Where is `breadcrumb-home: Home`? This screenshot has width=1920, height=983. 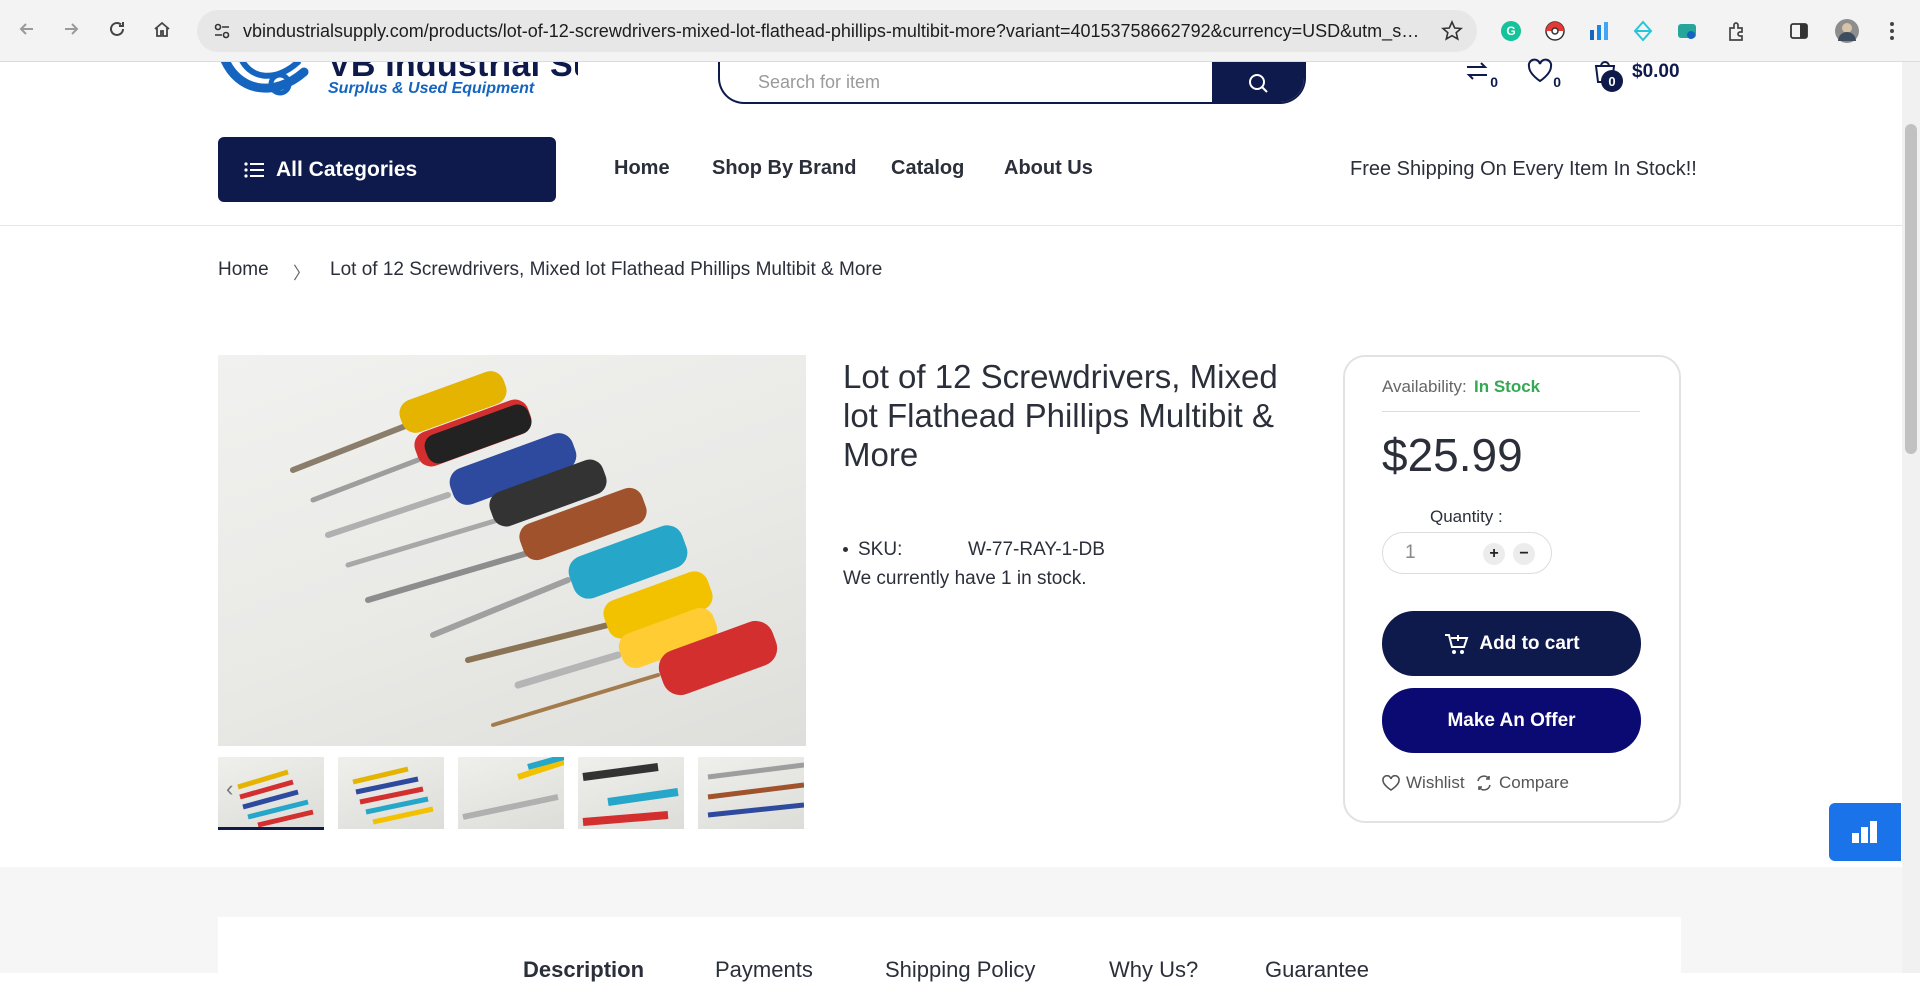 breadcrumb-home: Home is located at coordinates (243, 270).